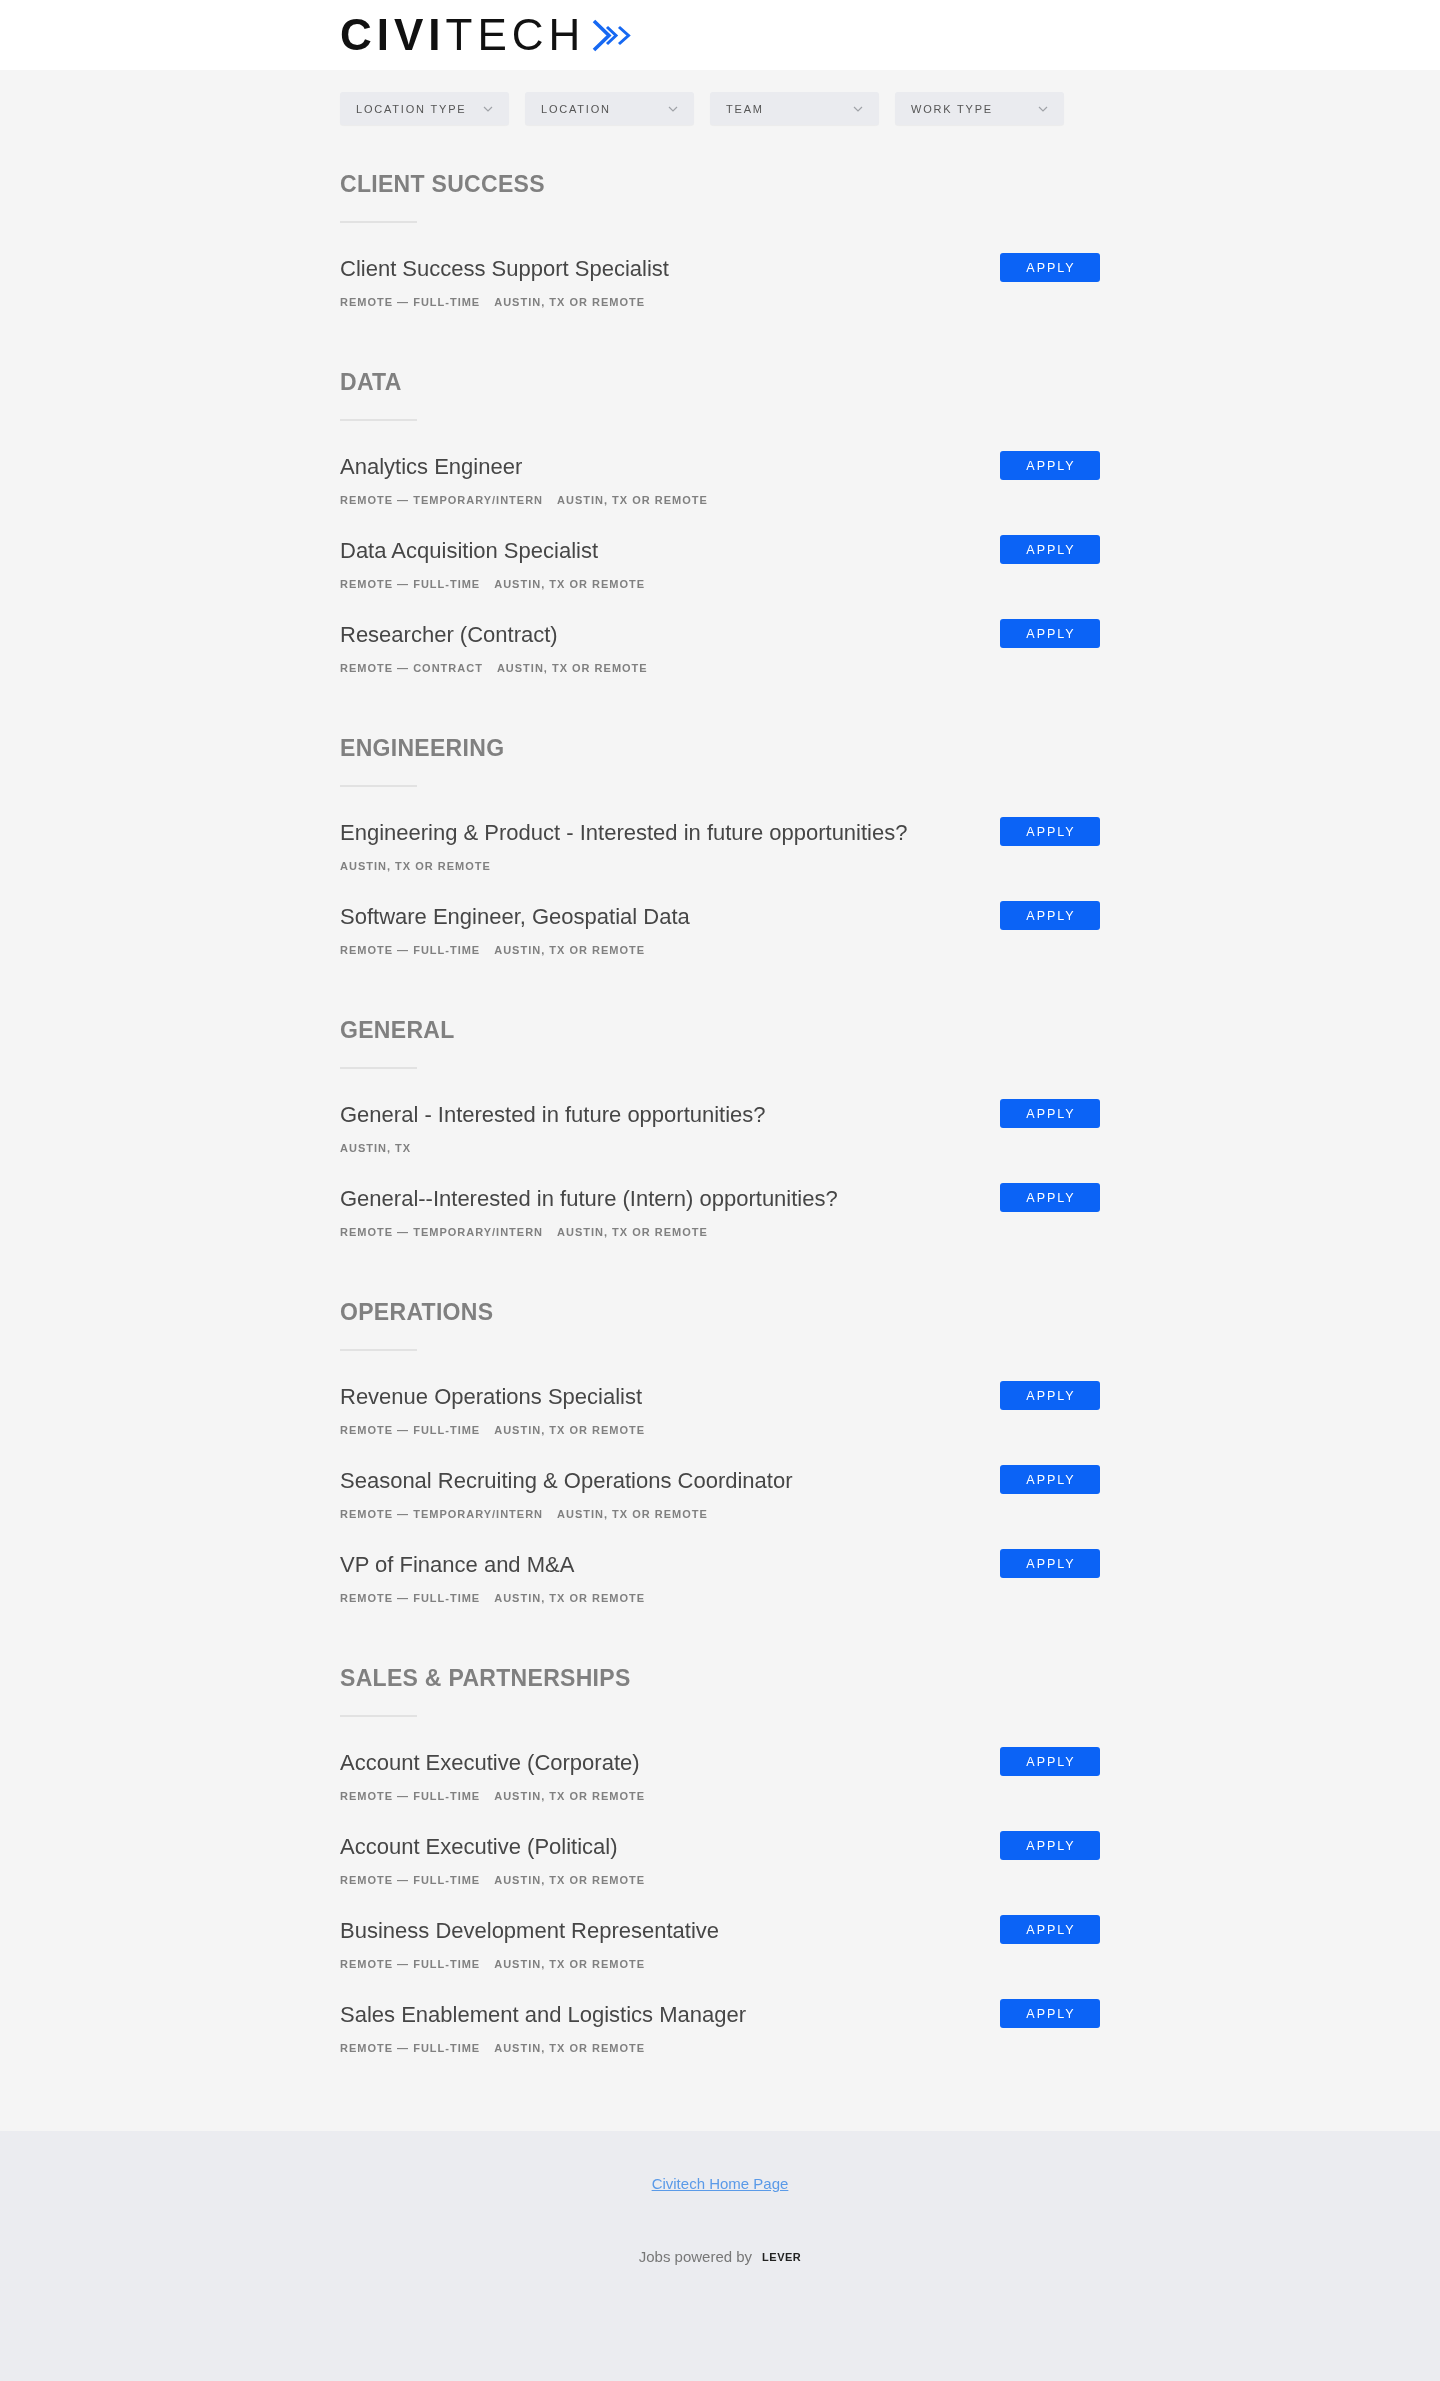 The width and height of the screenshot is (1440, 2381). Describe the element at coordinates (431, 467) in the screenshot. I see `job-title-link: Analytics Engineer` at that location.